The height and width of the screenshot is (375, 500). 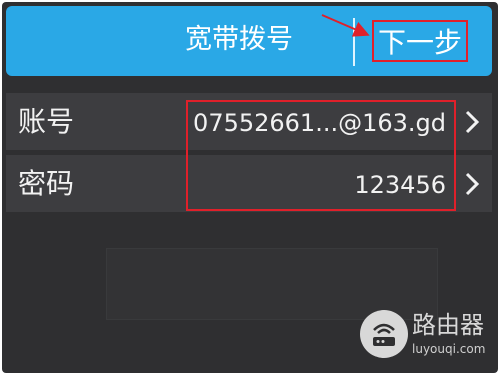 What do you see at coordinates (46, 183) in the screenshot?
I see `password-label: 密码` at bounding box center [46, 183].